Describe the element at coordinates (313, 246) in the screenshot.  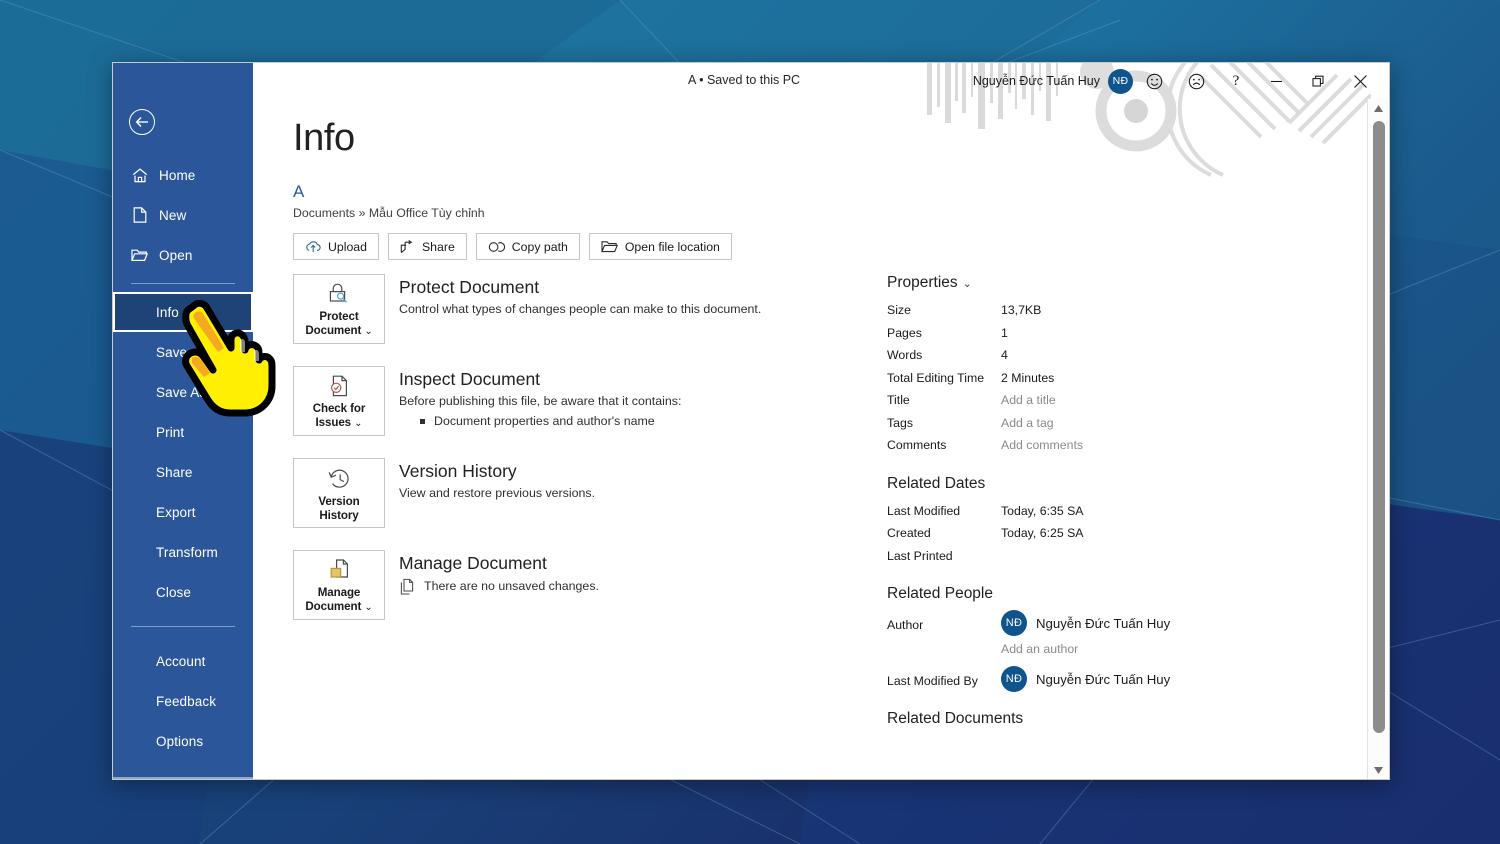
I see `cloud-upload-icon` at that location.